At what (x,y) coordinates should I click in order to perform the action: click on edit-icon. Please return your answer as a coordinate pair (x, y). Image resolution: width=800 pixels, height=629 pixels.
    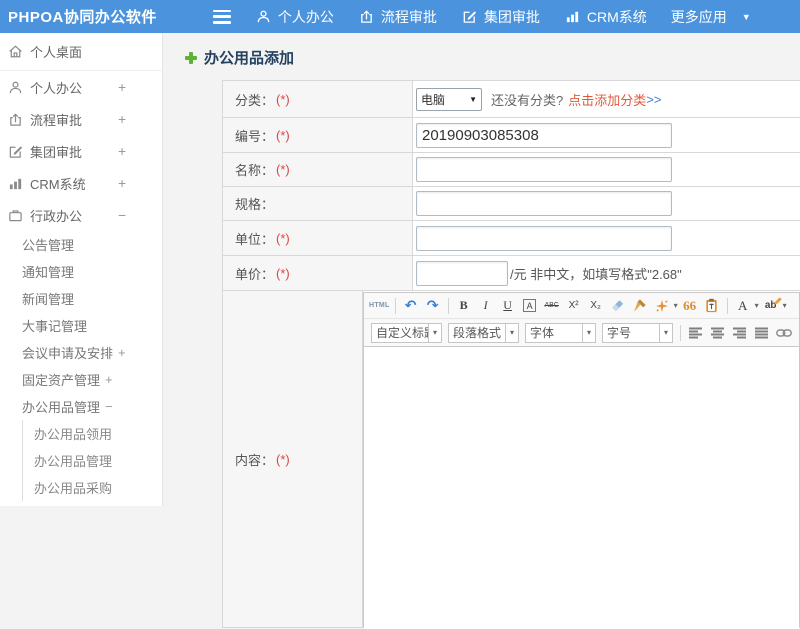
    Looking at the image, I should click on (470, 17).